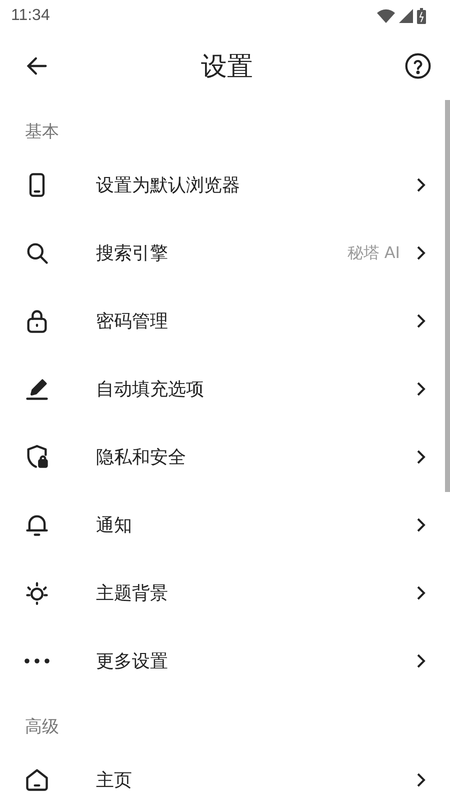  Describe the element at coordinates (418, 66) in the screenshot. I see `help-icon` at that location.